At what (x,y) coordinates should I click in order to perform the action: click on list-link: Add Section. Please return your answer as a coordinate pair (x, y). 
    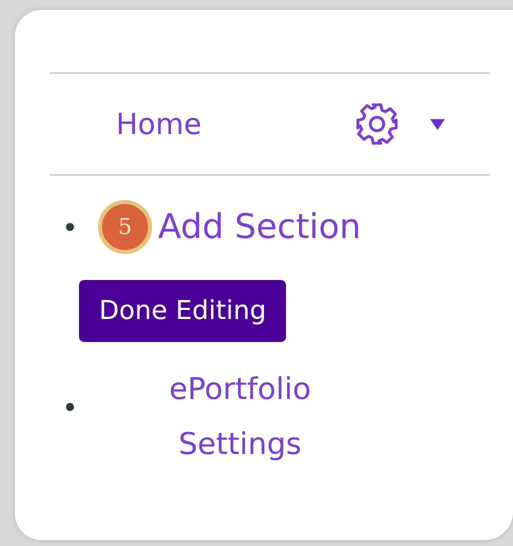
    Looking at the image, I should click on (259, 227).